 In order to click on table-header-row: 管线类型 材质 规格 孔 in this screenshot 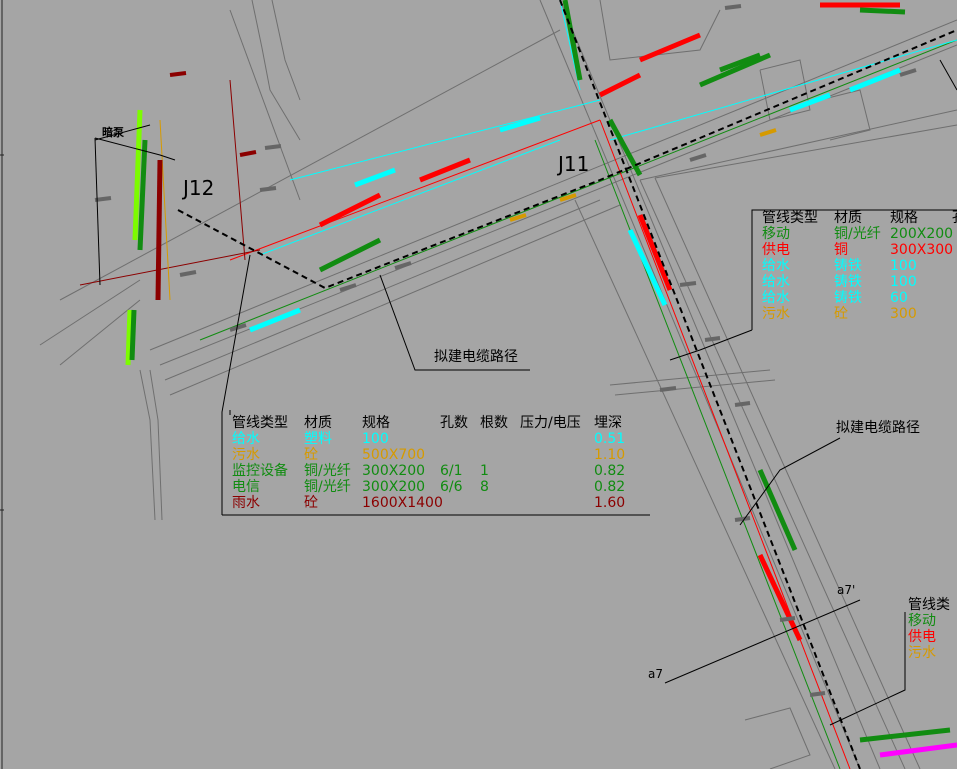, I will do `click(859, 218)`.